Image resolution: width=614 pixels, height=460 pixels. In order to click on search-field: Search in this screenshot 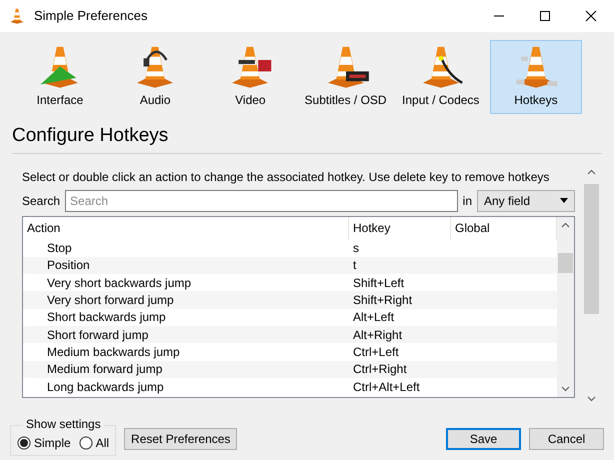, I will do `click(261, 201)`.